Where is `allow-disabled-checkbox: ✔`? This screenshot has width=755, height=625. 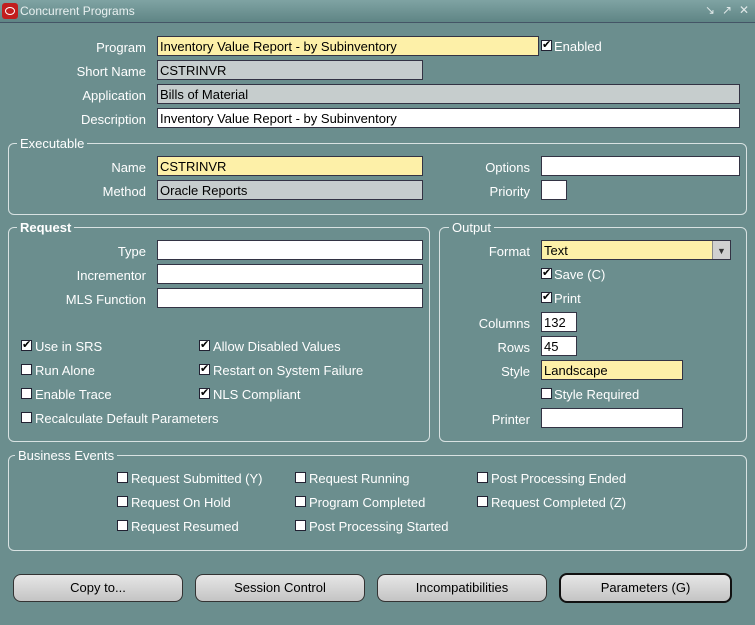 allow-disabled-checkbox: ✔ is located at coordinates (204, 345).